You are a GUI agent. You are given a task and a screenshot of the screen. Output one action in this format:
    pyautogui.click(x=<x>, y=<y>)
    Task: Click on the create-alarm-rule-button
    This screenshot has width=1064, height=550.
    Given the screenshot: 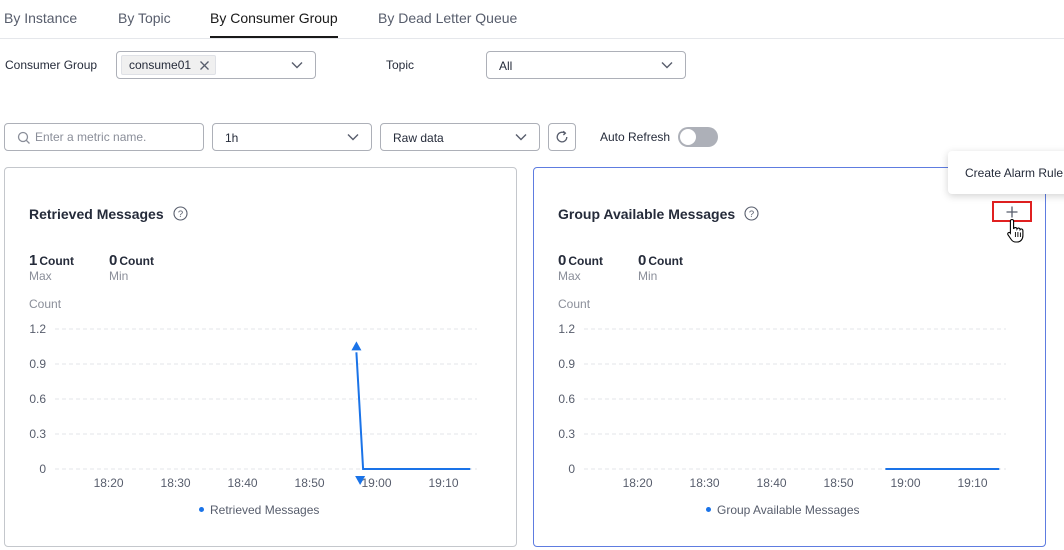 What is the action you would take?
    pyautogui.click(x=1012, y=211)
    